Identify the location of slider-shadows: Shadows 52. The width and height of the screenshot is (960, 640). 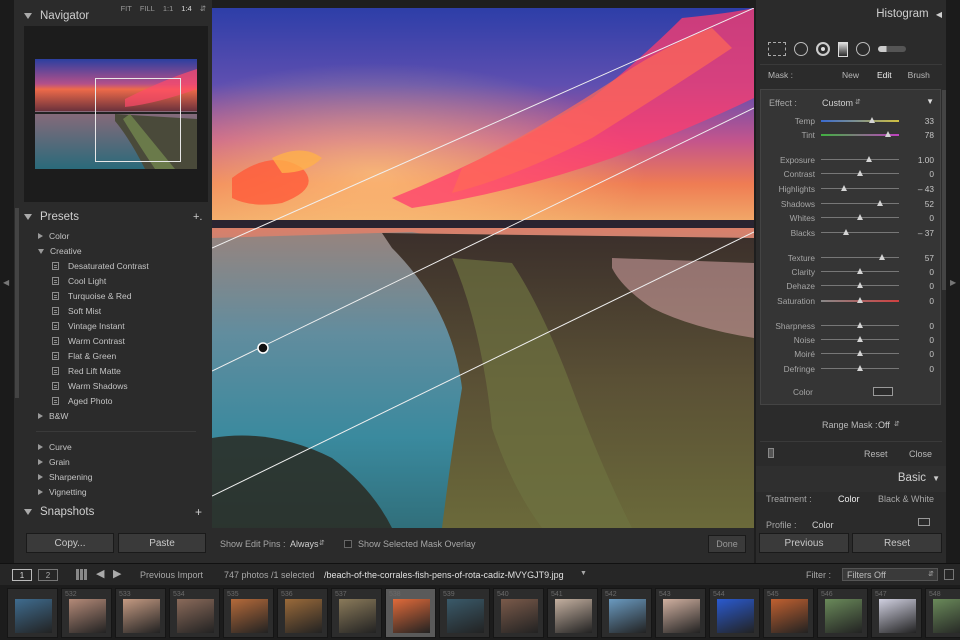
(851, 203).